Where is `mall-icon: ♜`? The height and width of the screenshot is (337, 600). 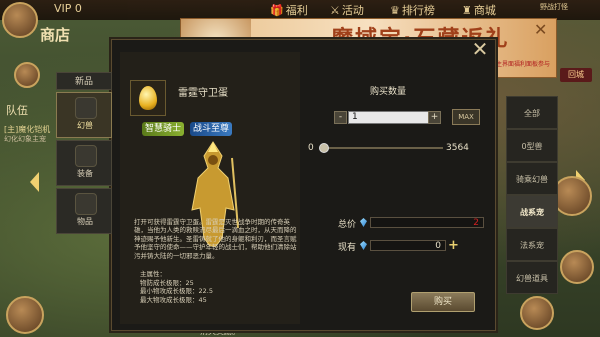 mall-icon: ♜ is located at coordinates (467, 10).